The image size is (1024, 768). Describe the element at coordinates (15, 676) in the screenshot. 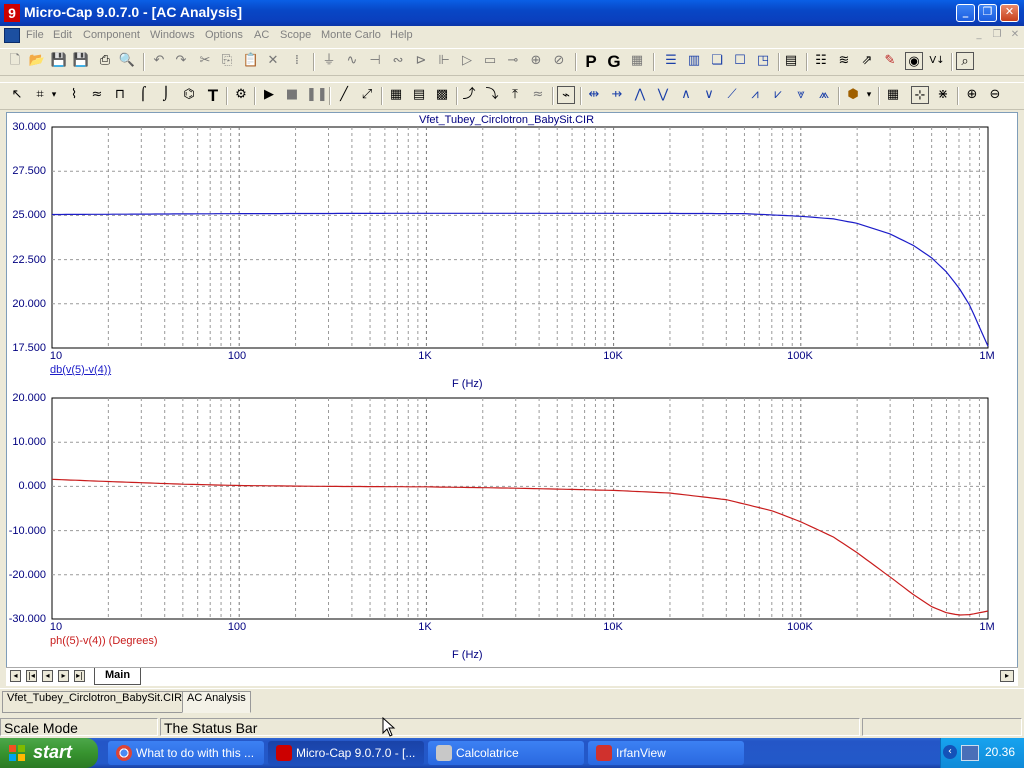

I see `scroll-left-icon: ◂` at that location.